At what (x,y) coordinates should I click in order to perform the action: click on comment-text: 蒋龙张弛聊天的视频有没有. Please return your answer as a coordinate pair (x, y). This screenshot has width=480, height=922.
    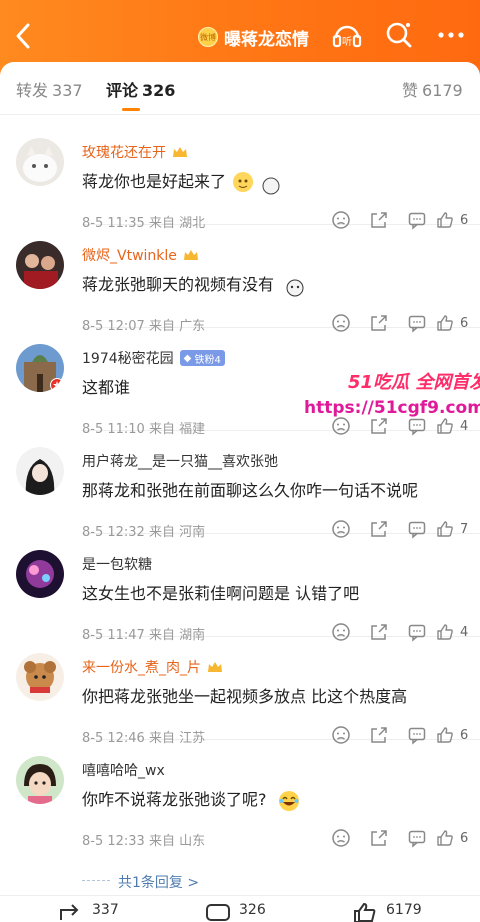
    Looking at the image, I should click on (195, 285).